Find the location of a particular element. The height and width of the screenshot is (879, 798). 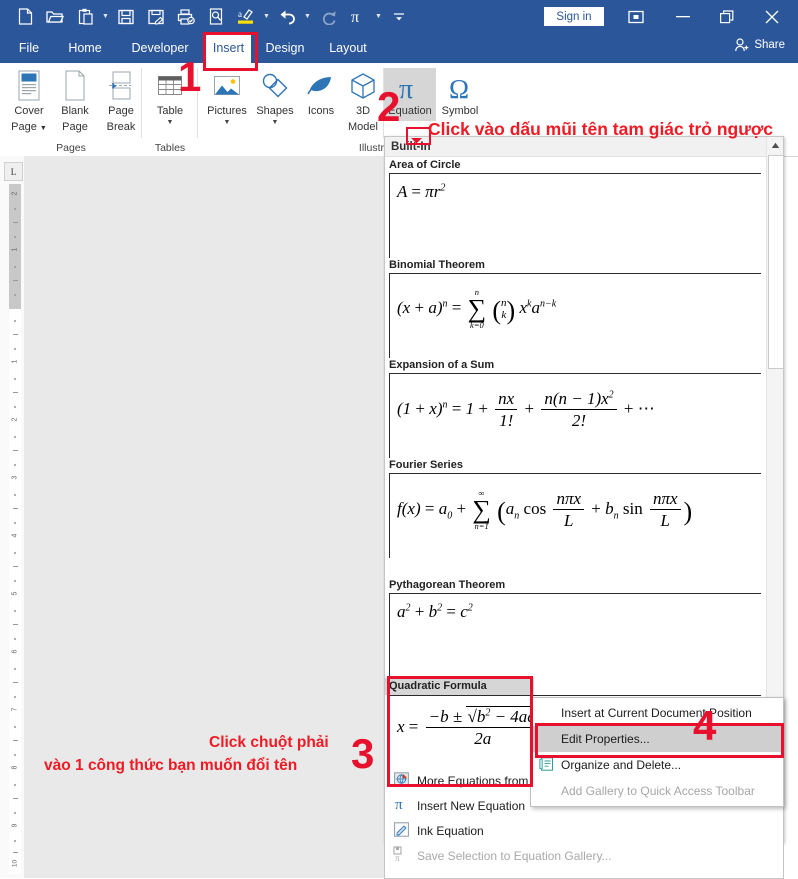

redo-icon is located at coordinates (328, 17).